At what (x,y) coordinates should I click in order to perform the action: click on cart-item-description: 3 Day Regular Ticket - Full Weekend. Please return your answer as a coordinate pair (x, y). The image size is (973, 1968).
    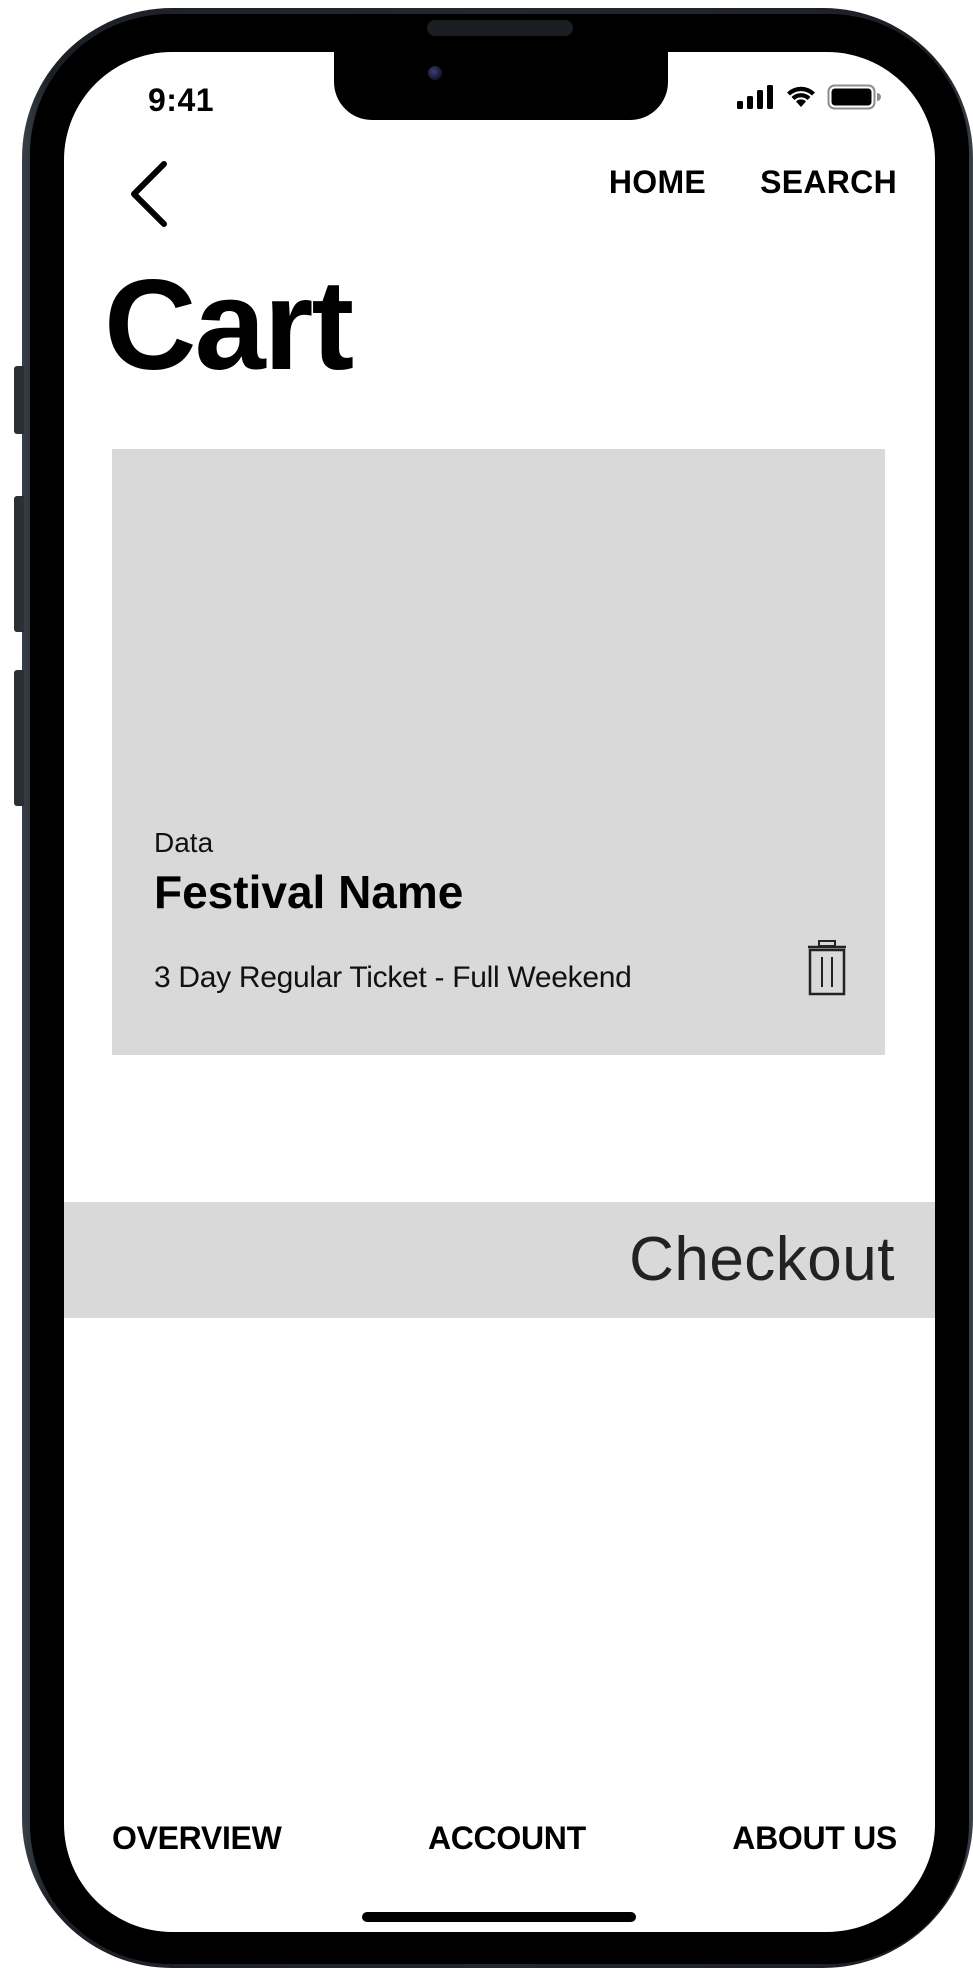
    Looking at the image, I should click on (393, 977).